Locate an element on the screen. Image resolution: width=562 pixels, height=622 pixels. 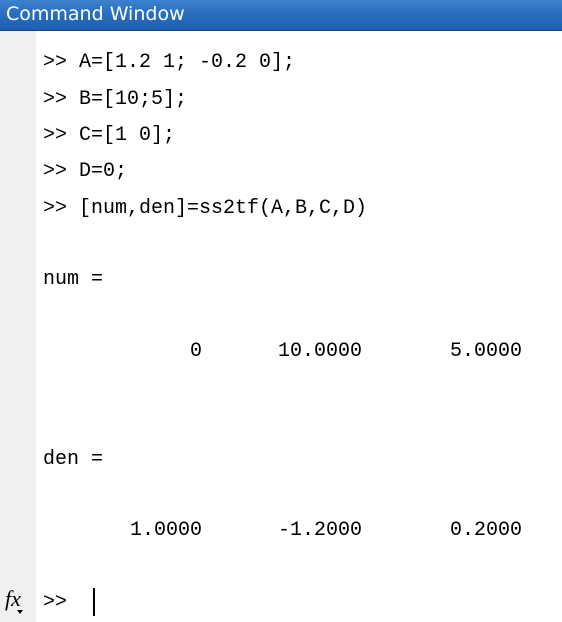
title-bar: Command Window is located at coordinates (281, 15).